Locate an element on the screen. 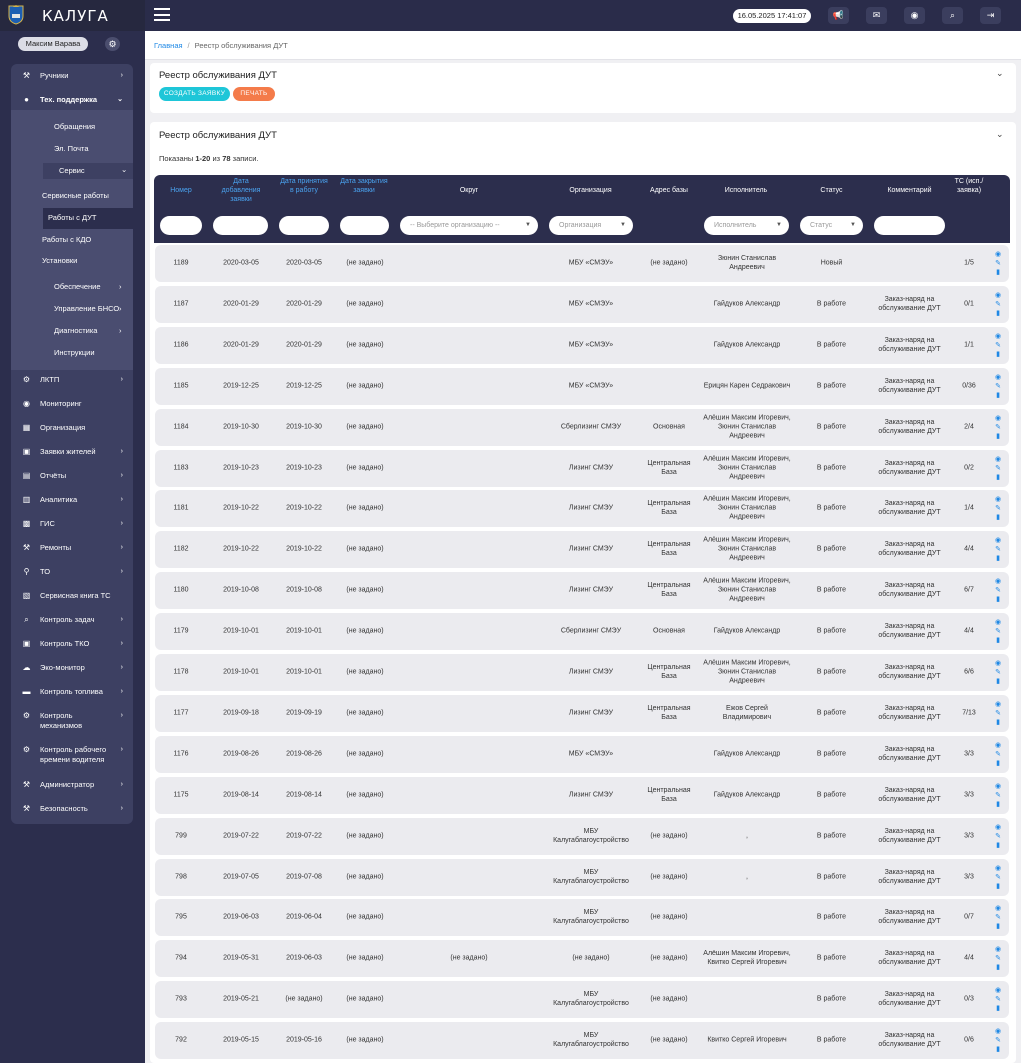 The width and height of the screenshot is (1021, 1063). filter-date-added-input is located at coordinates (240, 225).